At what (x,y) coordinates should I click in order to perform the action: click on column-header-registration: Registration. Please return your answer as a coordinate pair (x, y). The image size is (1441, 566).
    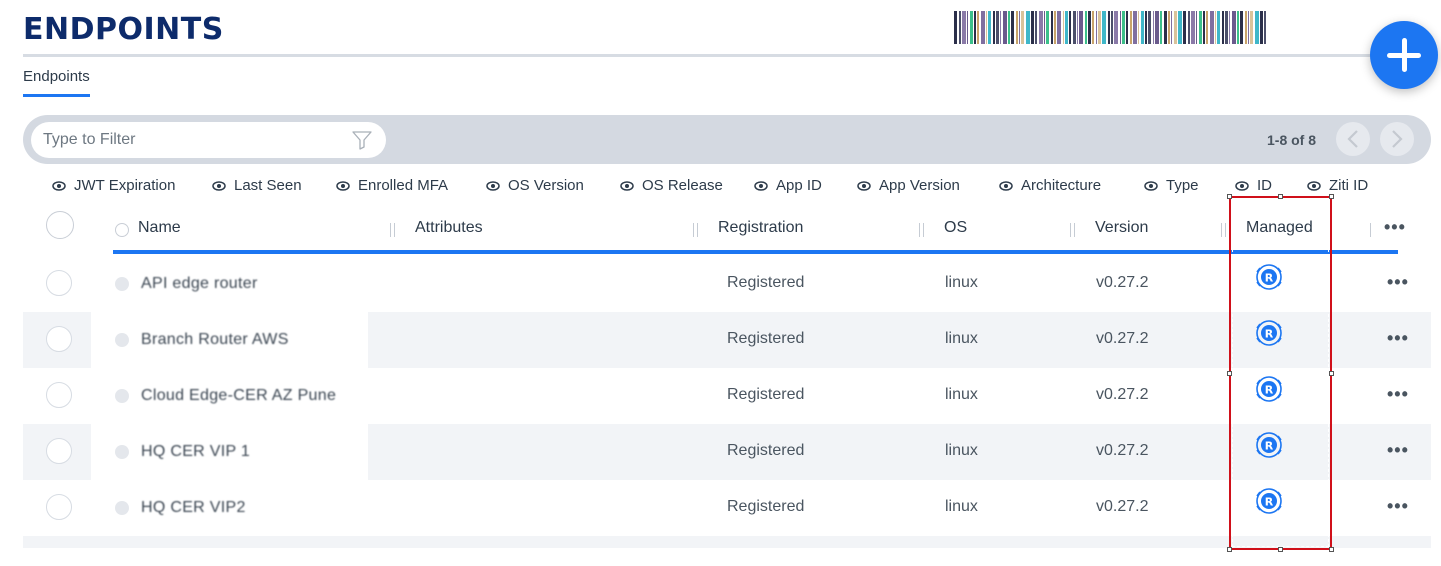
    Looking at the image, I should click on (760, 228).